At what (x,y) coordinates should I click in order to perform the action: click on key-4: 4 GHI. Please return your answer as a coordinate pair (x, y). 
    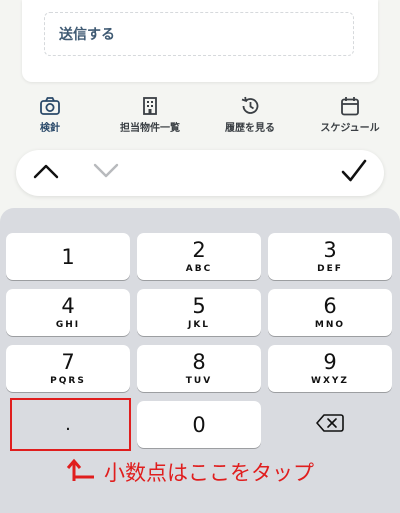
    Looking at the image, I should click on (68, 312).